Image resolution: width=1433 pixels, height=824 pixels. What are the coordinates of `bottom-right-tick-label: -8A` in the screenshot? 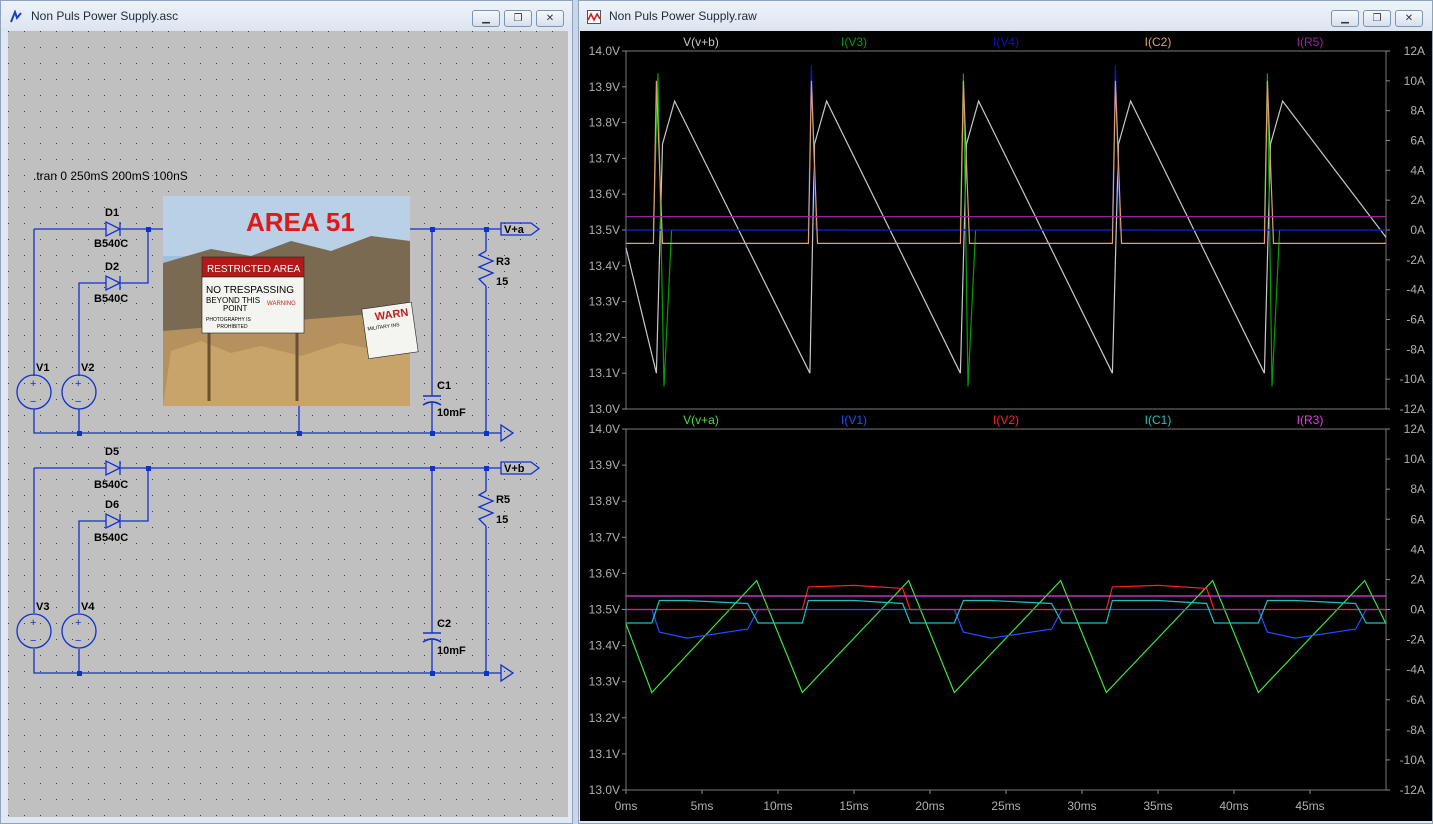 It's located at (1415, 730).